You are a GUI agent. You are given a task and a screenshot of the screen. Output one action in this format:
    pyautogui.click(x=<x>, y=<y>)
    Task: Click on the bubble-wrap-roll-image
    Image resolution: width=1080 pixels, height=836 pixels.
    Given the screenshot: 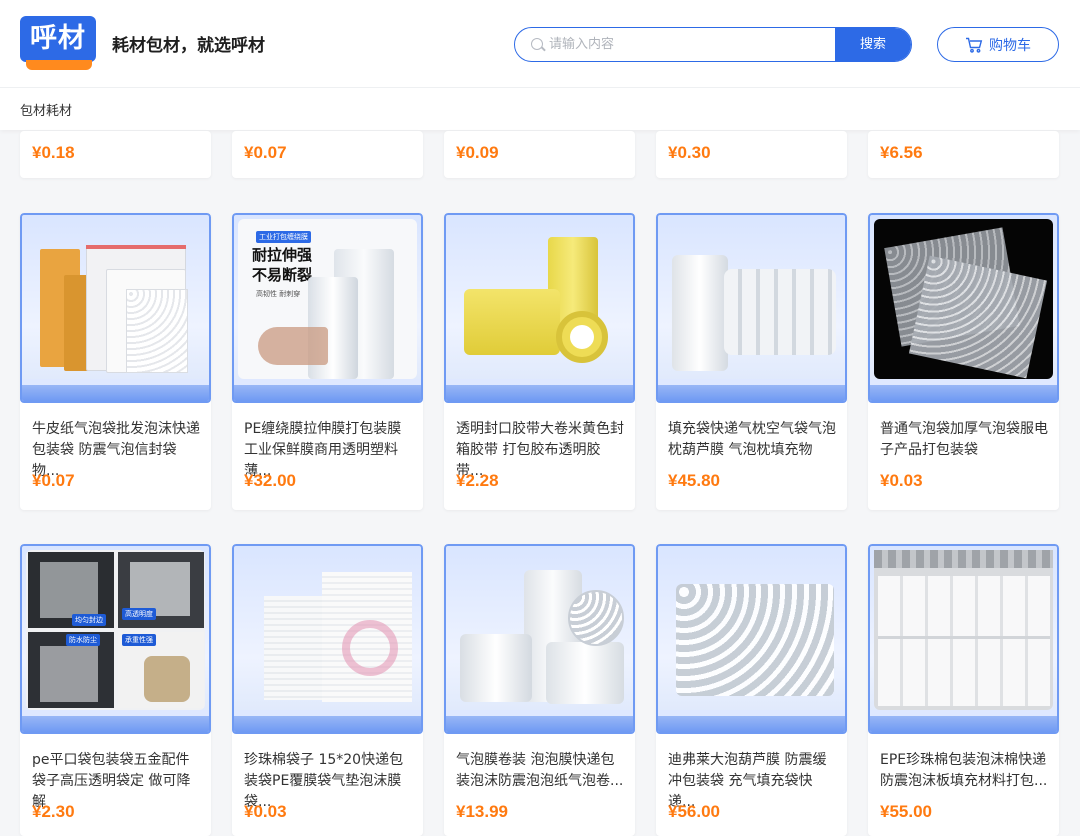 What is the action you would take?
    pyautogui.click(x=539, y=639)
    